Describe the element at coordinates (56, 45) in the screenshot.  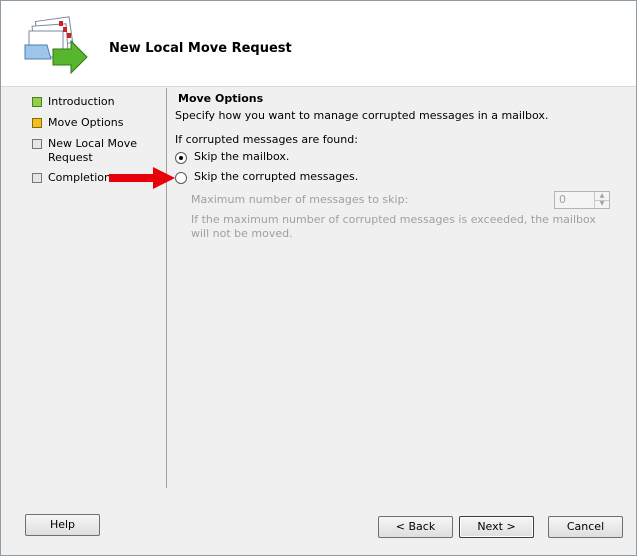
I see `move-mailbox-icon` at that location.